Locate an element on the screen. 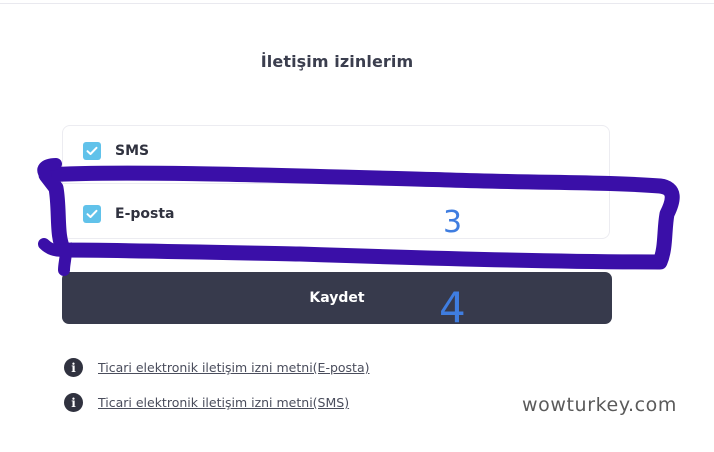  row-divider is located at coordinates (336, 183).